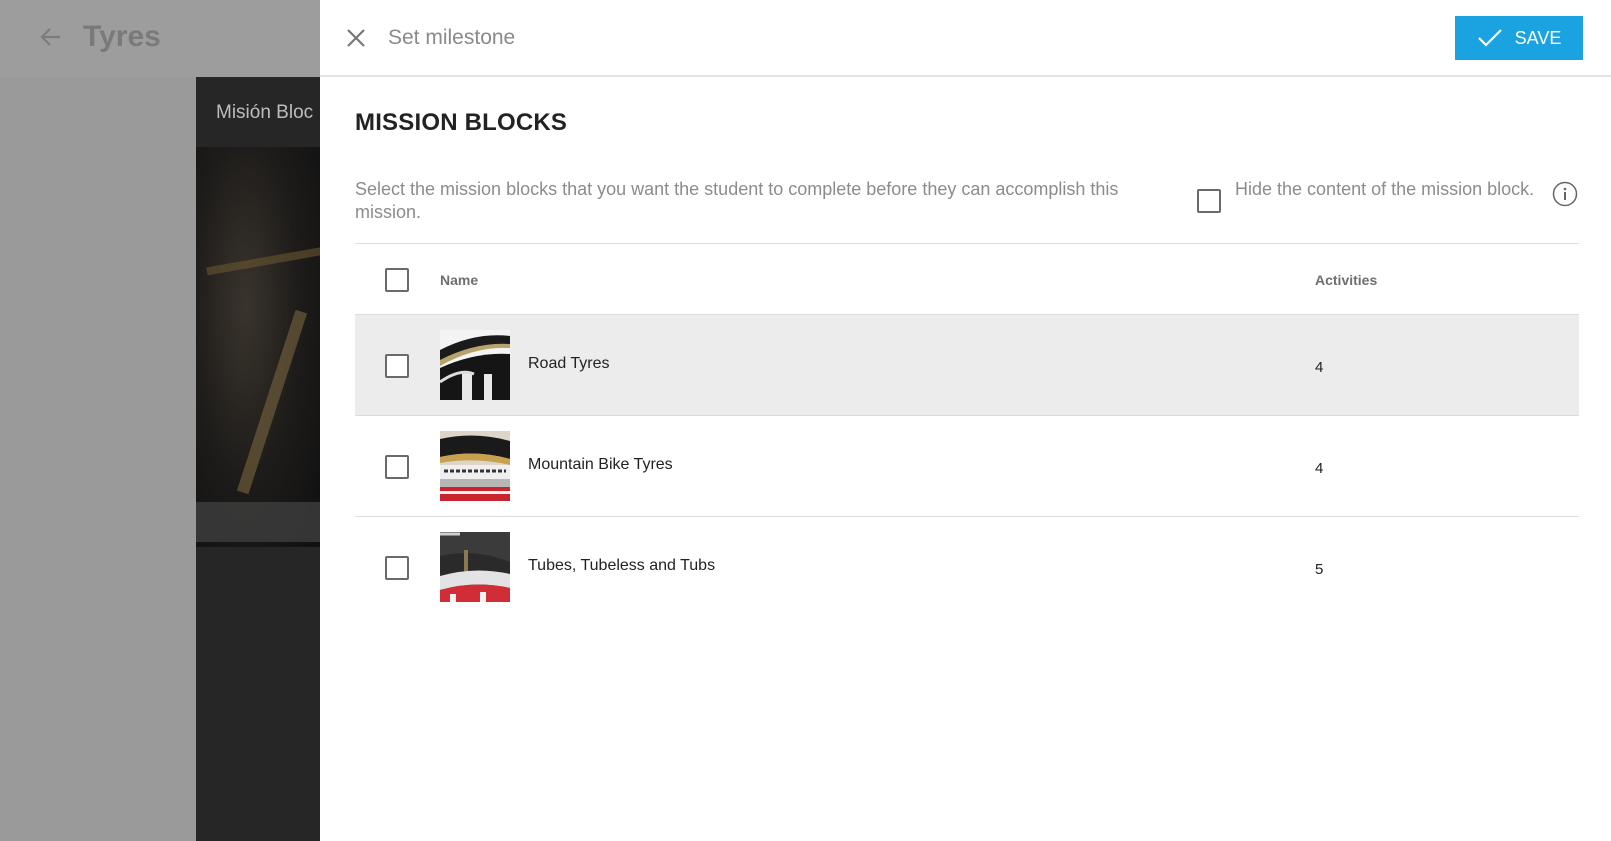 The height and width of the screenshot is (841, 1611). What do you see at coordinates (452, 37) in the screenshot?
I see `panel-title: Set milestone` at bounding box center [452, 37].